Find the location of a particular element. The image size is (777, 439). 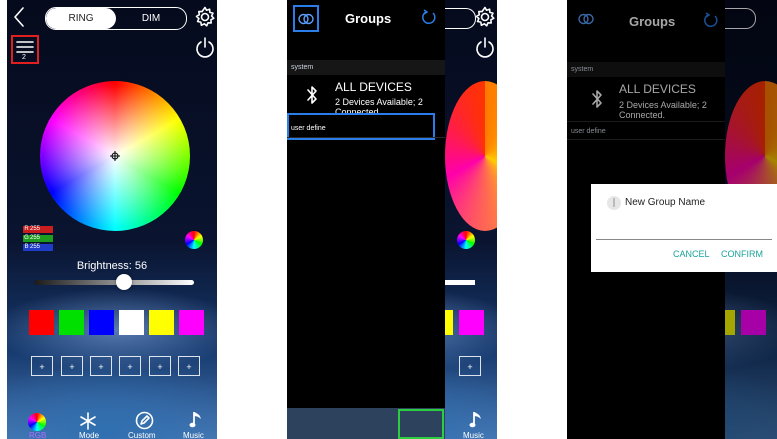

menu-button-highlight: 2 is located at coordinates (25, 49).